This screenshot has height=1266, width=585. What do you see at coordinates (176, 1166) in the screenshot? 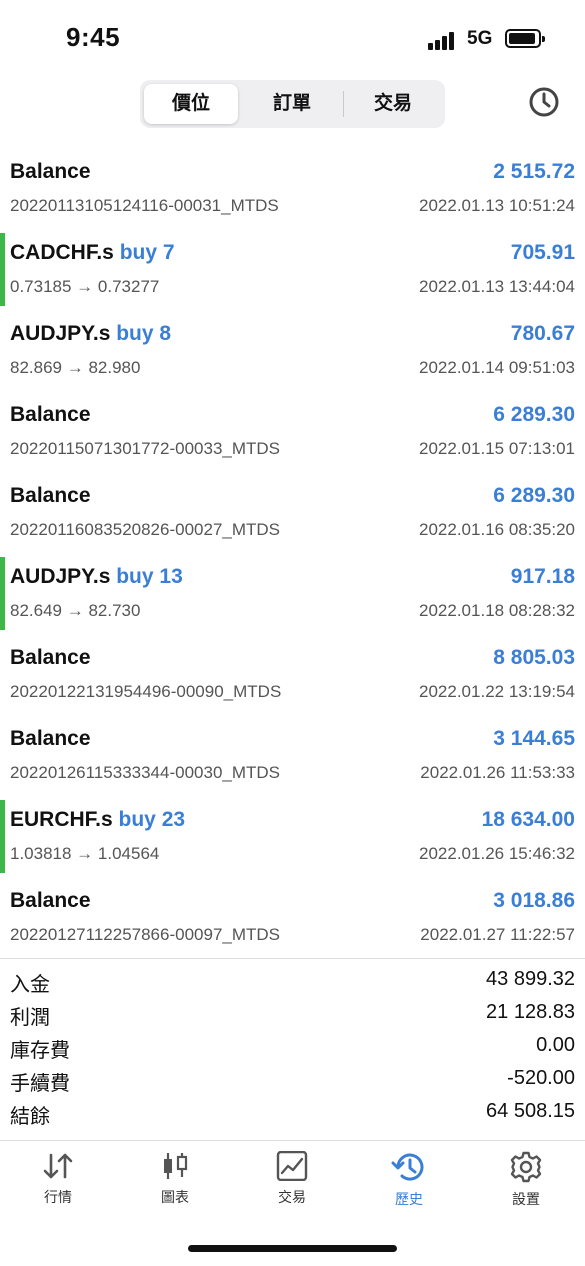
I see `candlestick-icon` at bounding box center [176, 1166].